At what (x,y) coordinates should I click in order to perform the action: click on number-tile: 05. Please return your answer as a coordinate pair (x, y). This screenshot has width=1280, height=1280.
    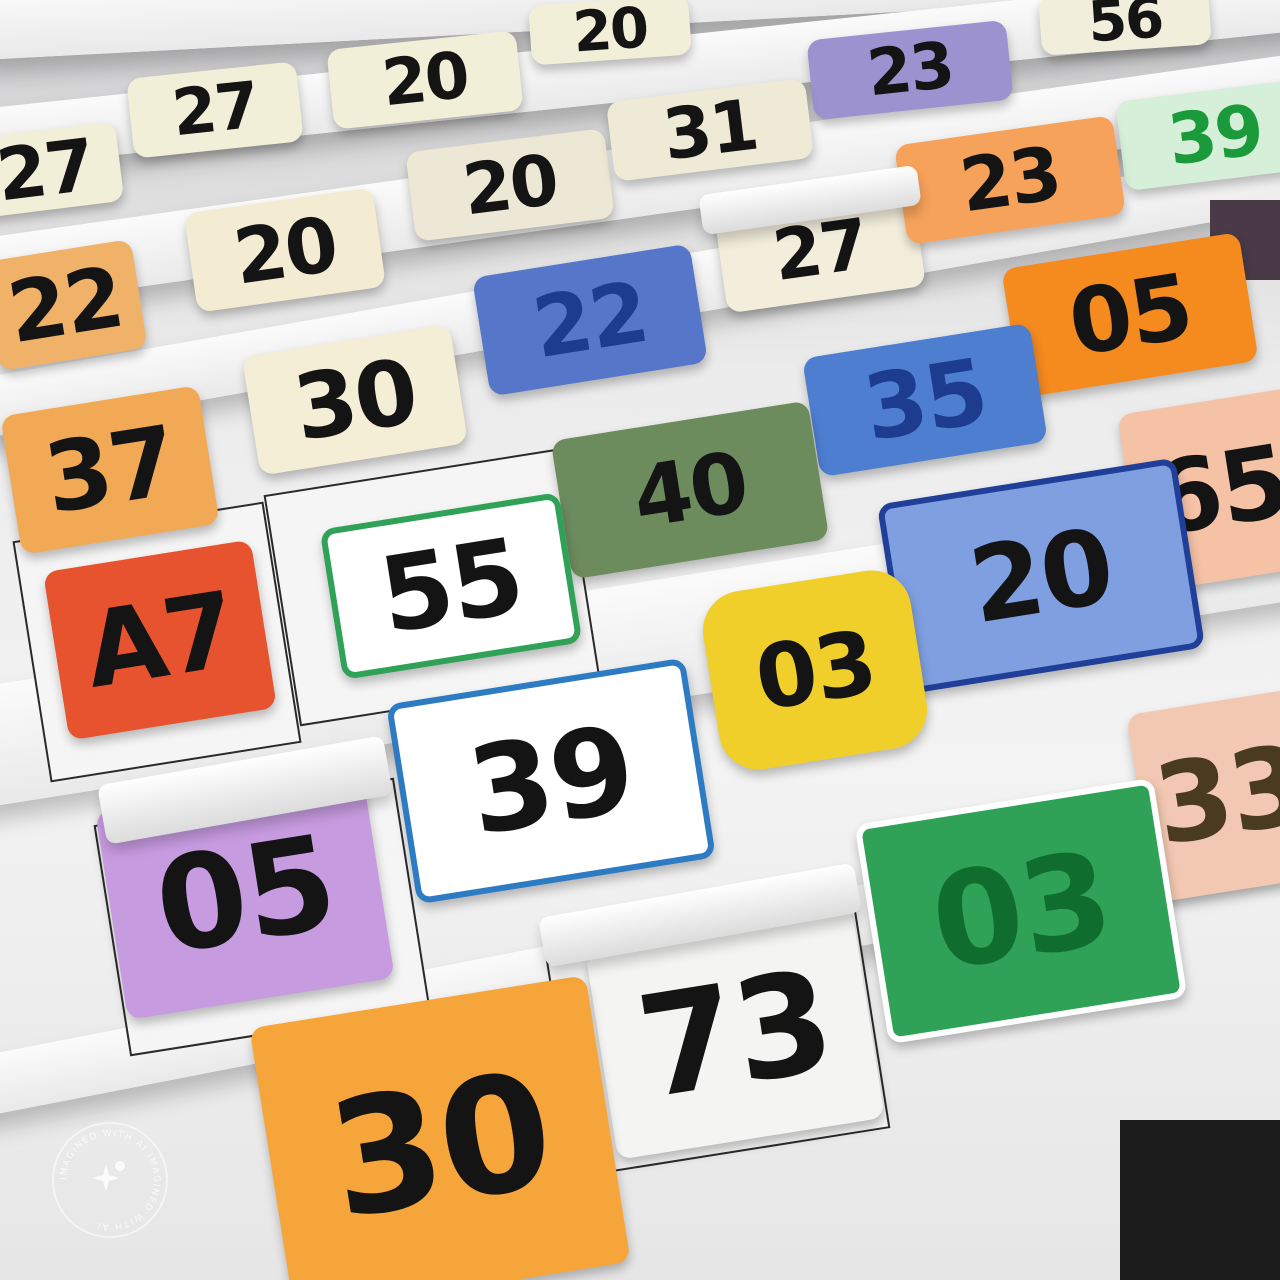
    Looking at the image, I should click on (1130, 315).